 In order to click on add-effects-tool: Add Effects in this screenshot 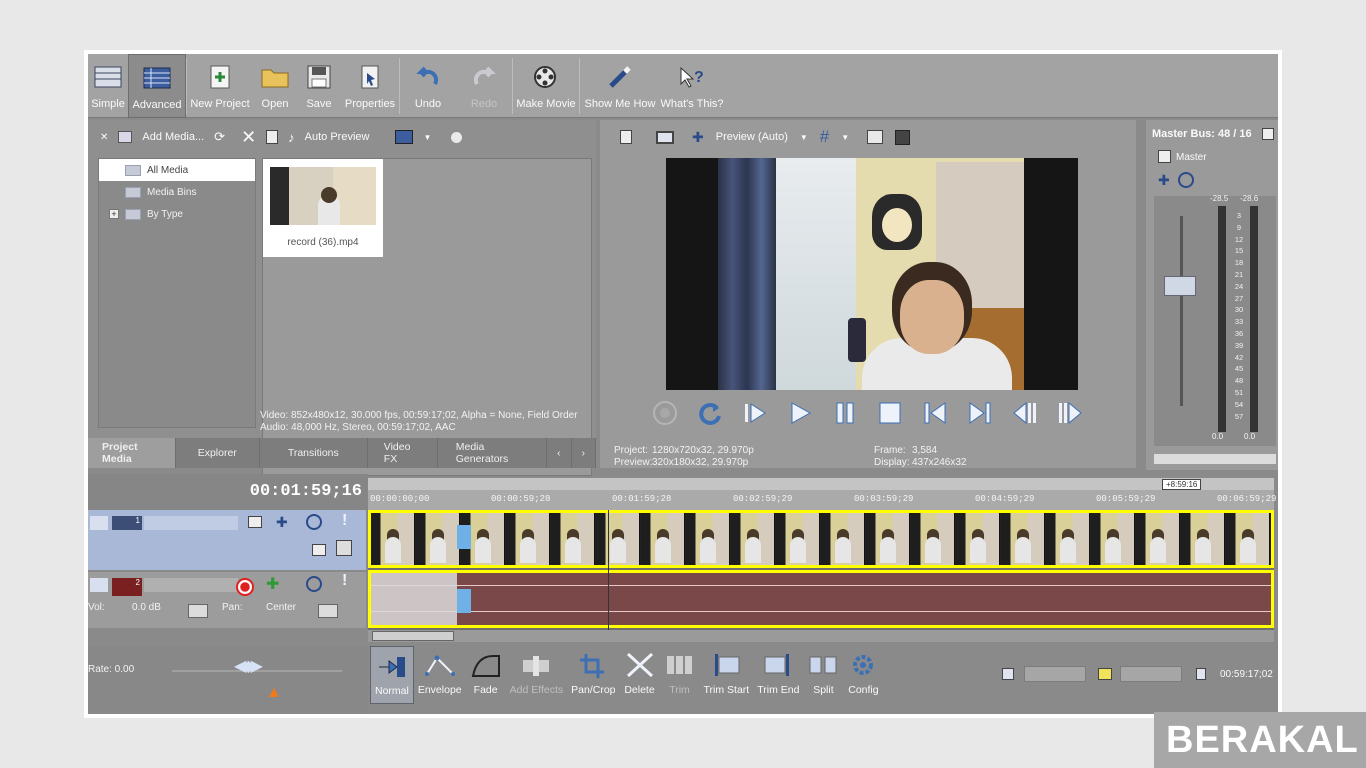, I will do `click(537, 675)`.